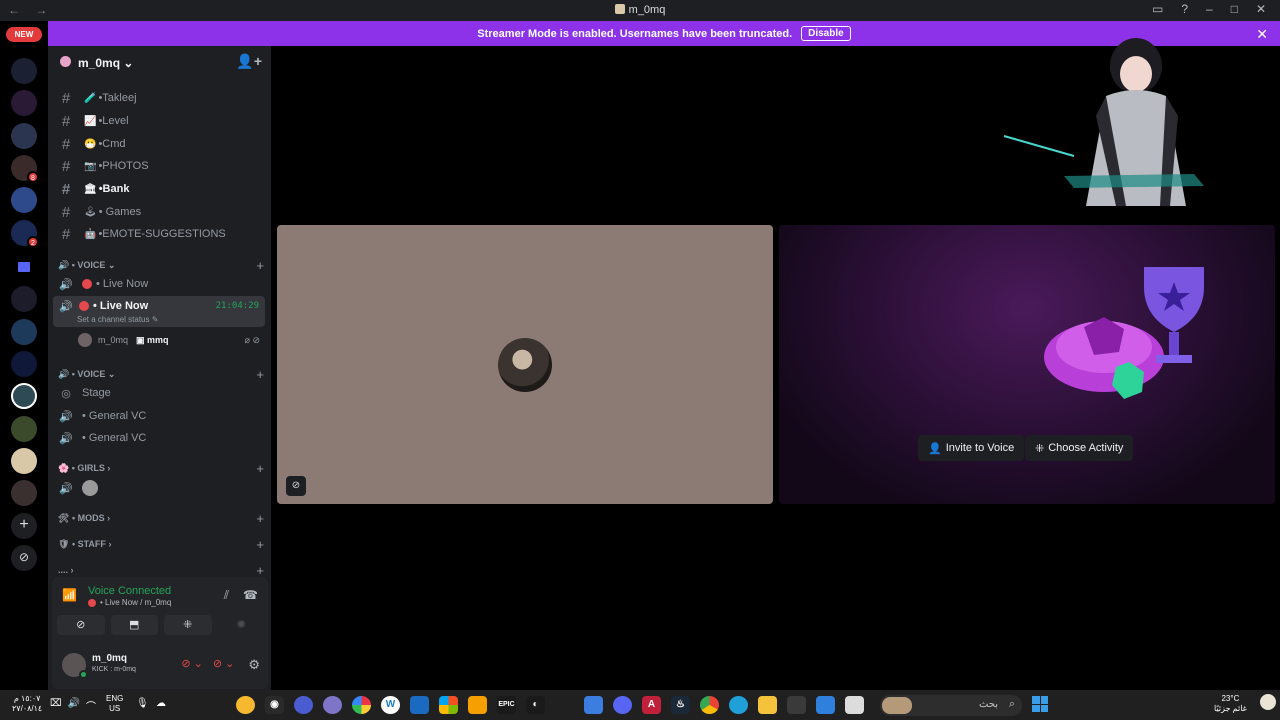  What do you see at coordinates (1209, 9) in the screenshot?
I see `minimize-button: –` at bounding box center [1209, 9].